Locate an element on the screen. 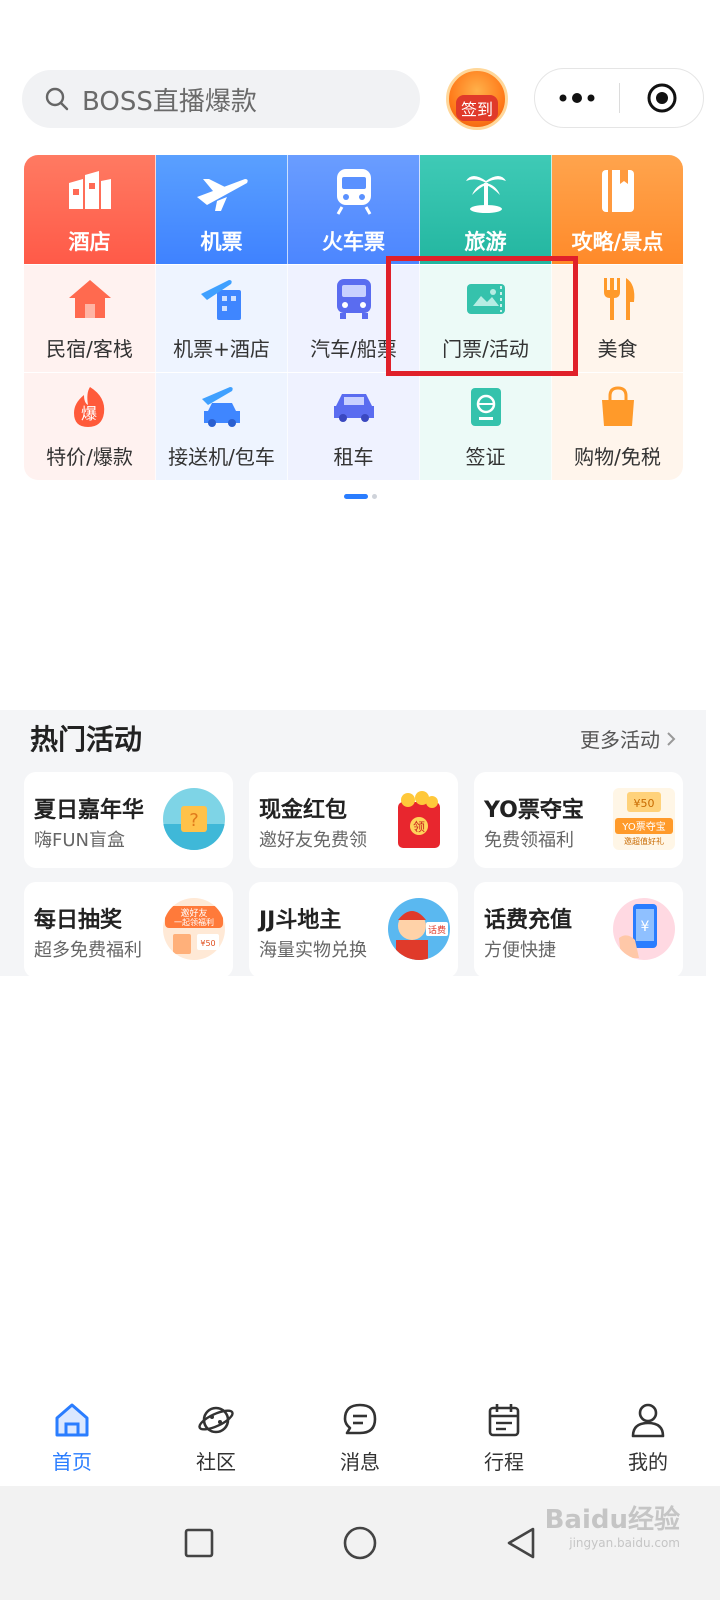  service-label: 美食 is located at coordinates (617, 349).